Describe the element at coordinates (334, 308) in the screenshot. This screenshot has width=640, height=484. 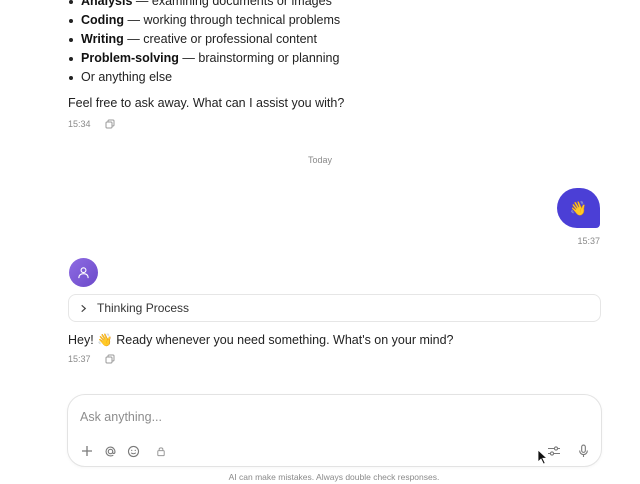
I see `thinking-process-toggle: Thinking Process` at that location.